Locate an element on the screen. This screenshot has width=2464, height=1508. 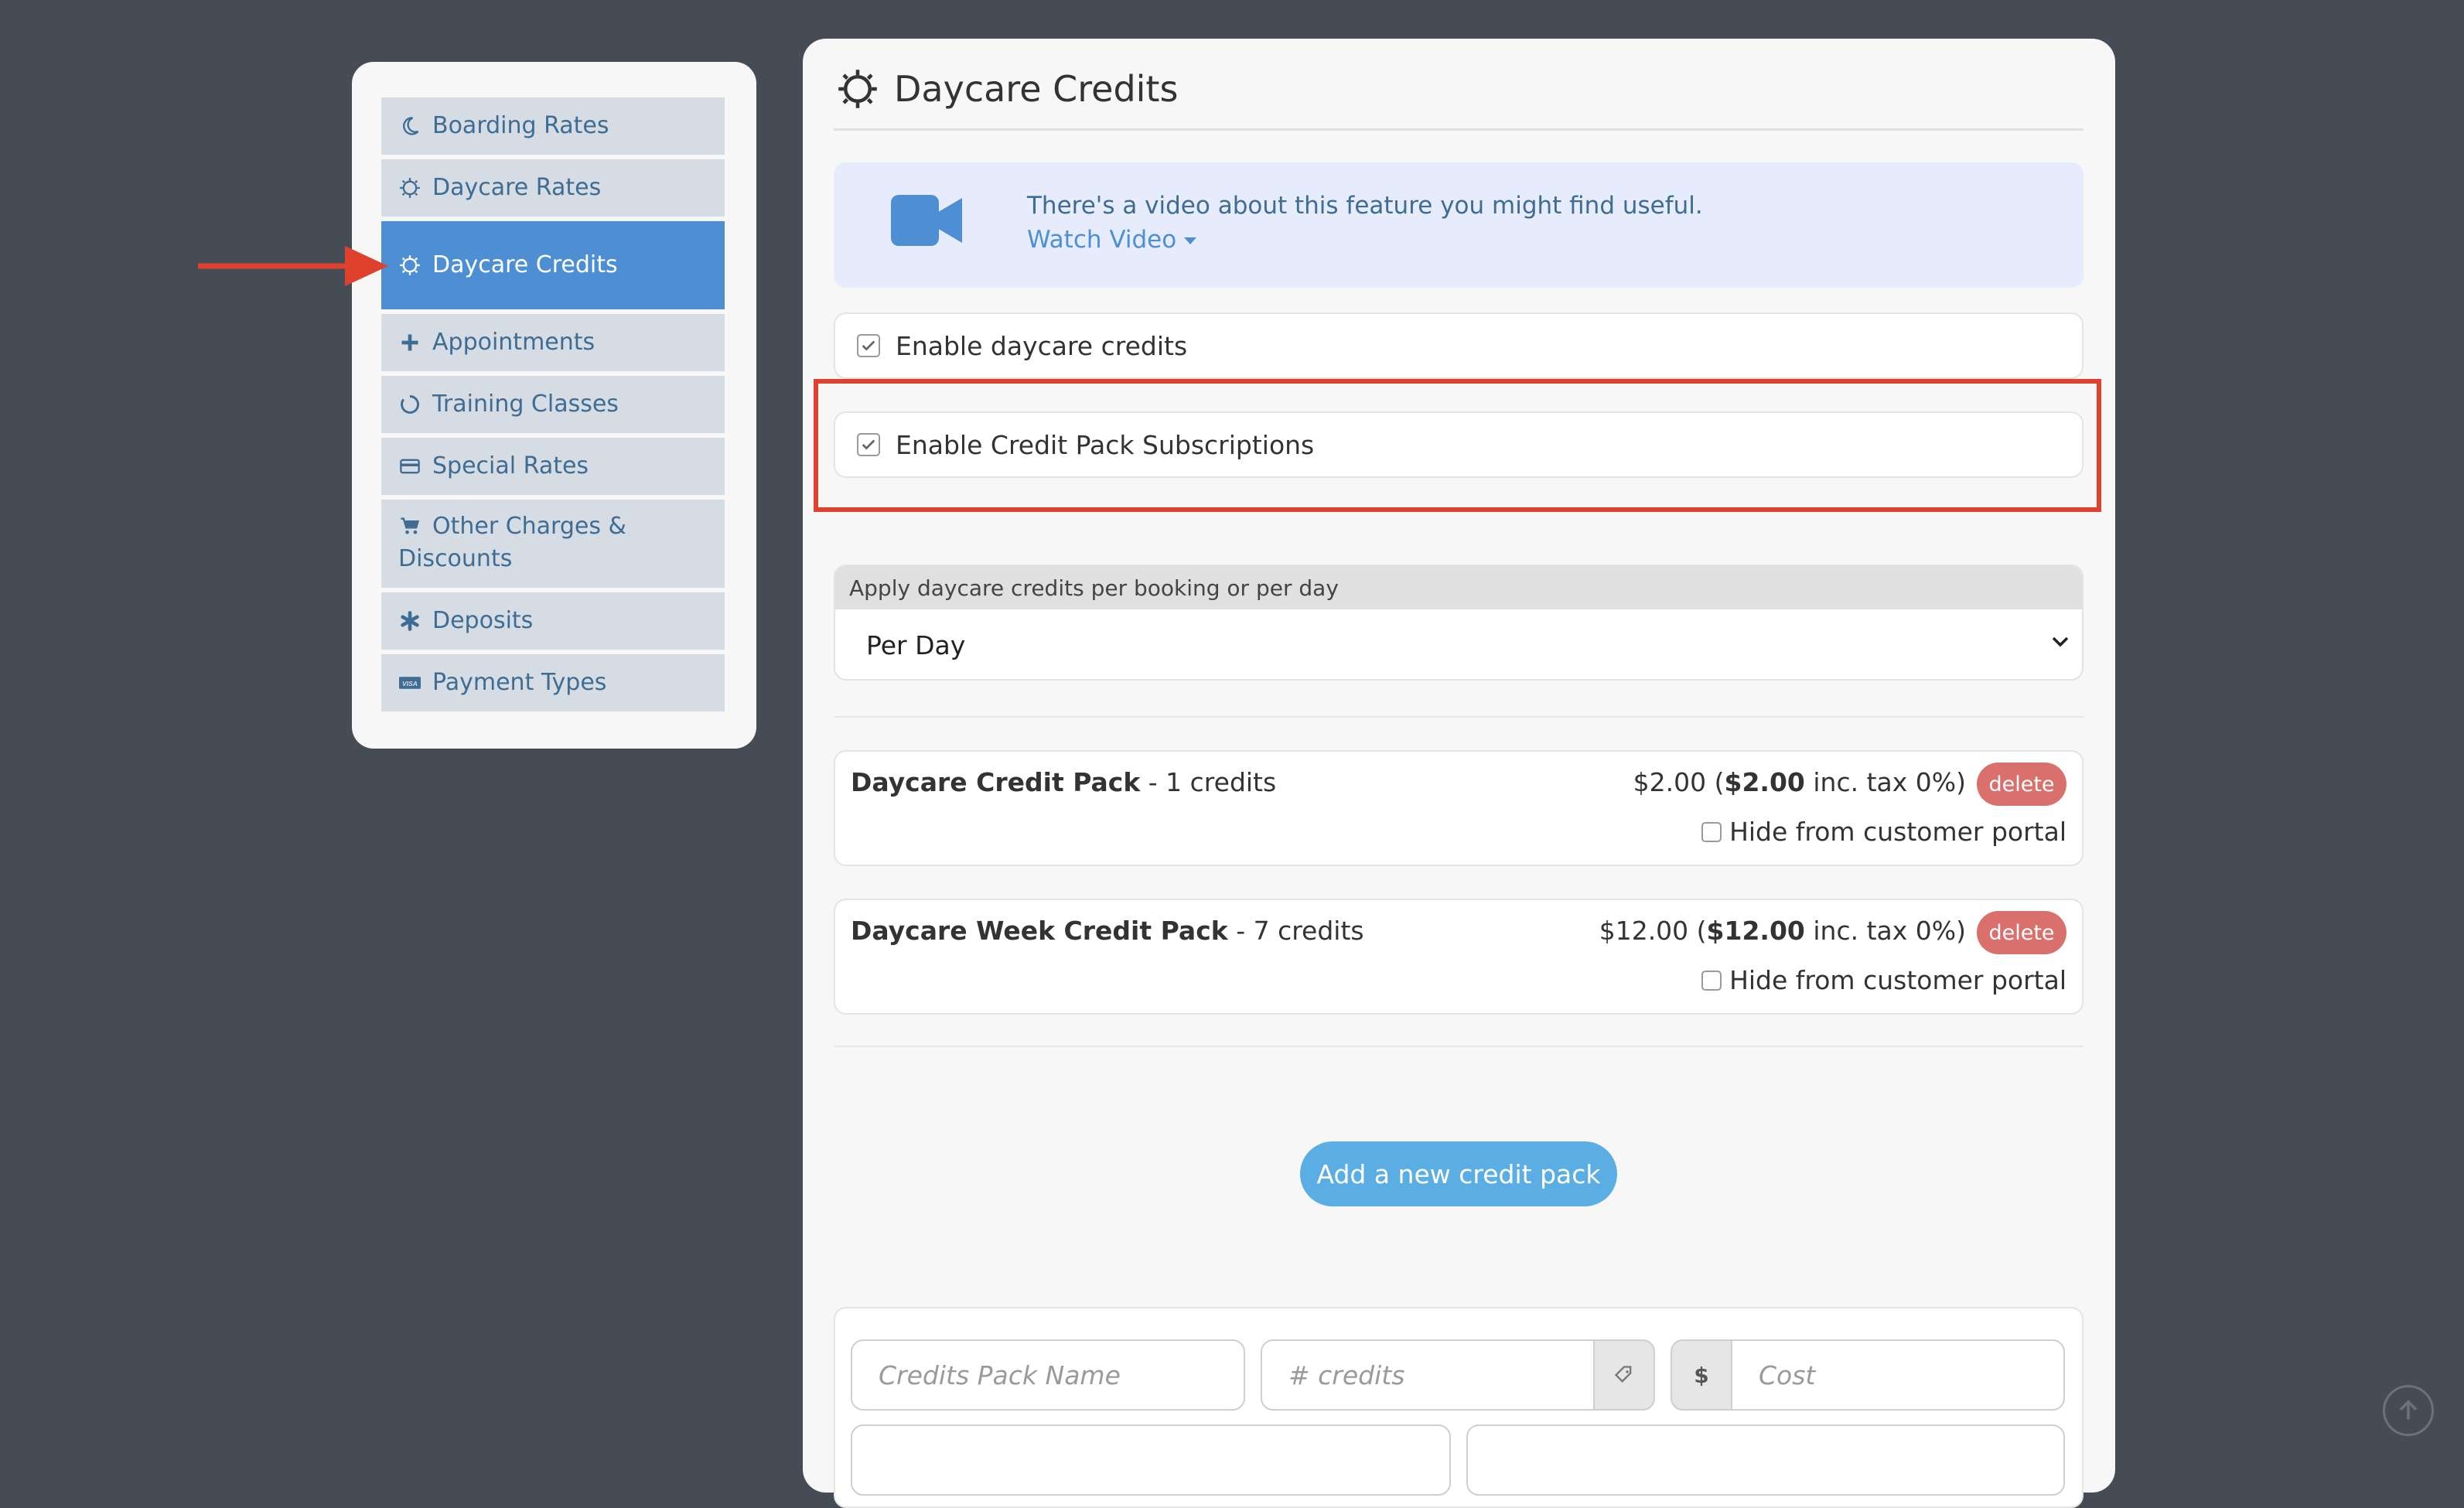
currency-addon: $ is located at coordinates (1701, 1375).